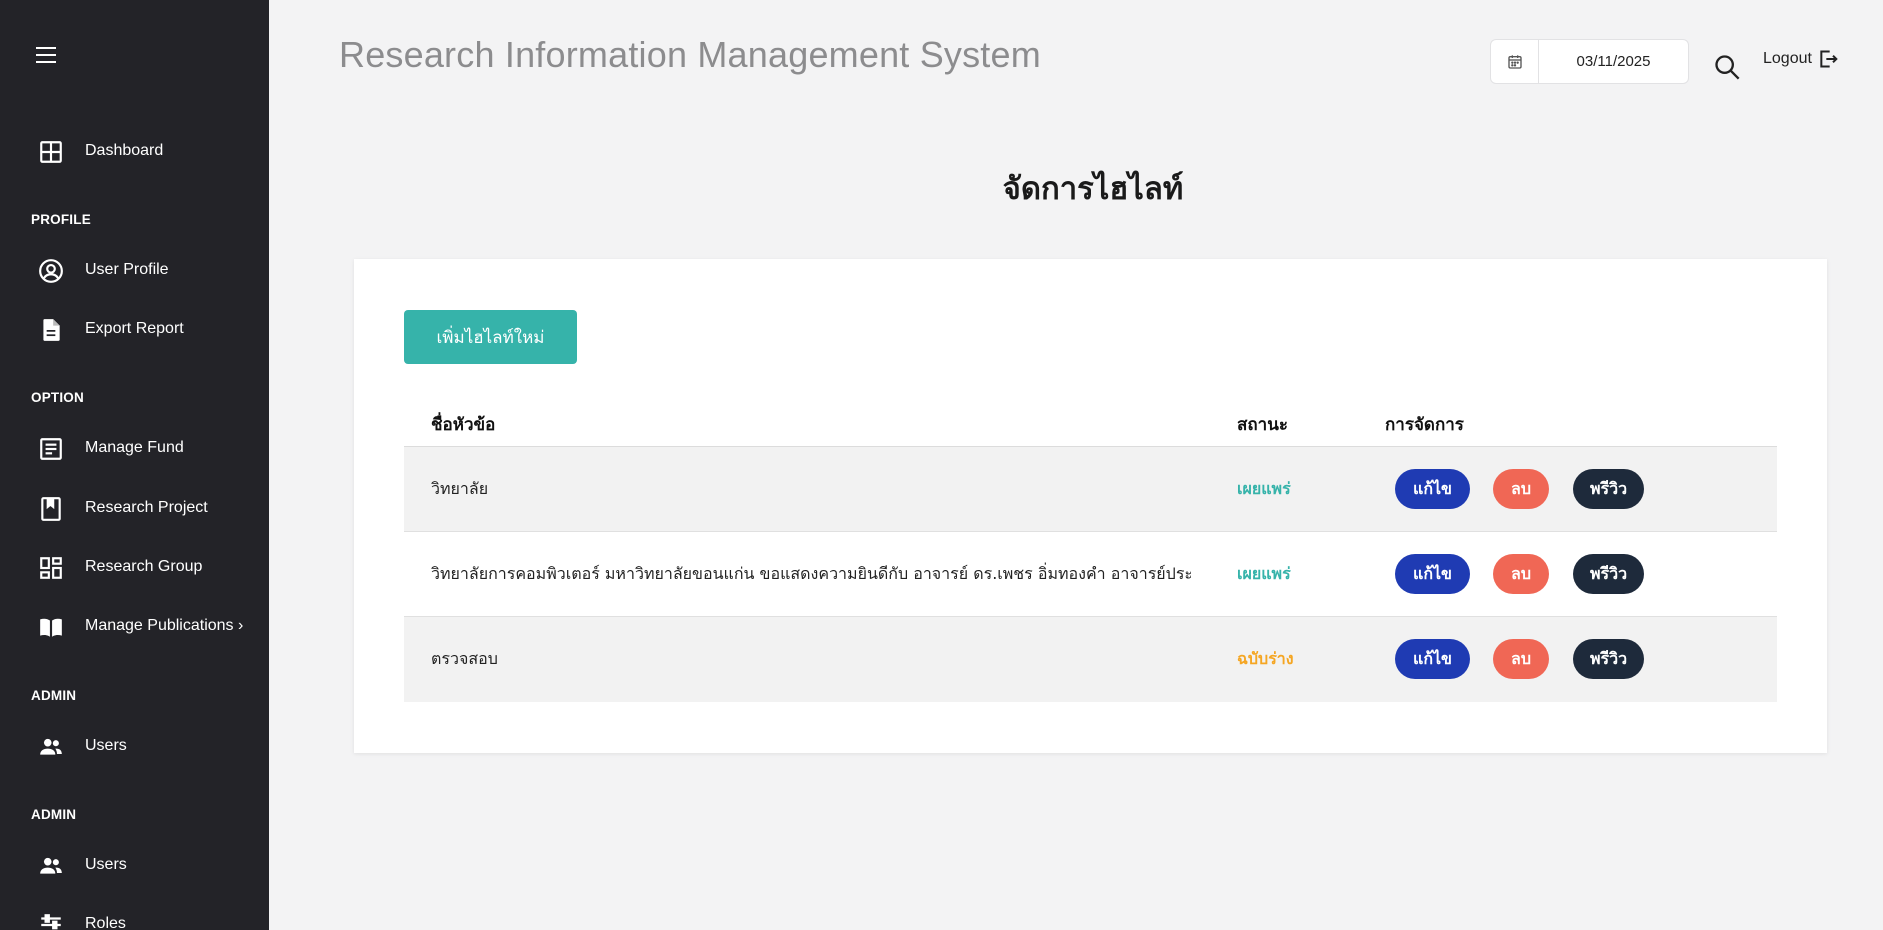 Image resolution: width=1883 pixels, height=930 pixels. I want to click on sidebar-item-label: Manage Publications ›, so click(164, 625).